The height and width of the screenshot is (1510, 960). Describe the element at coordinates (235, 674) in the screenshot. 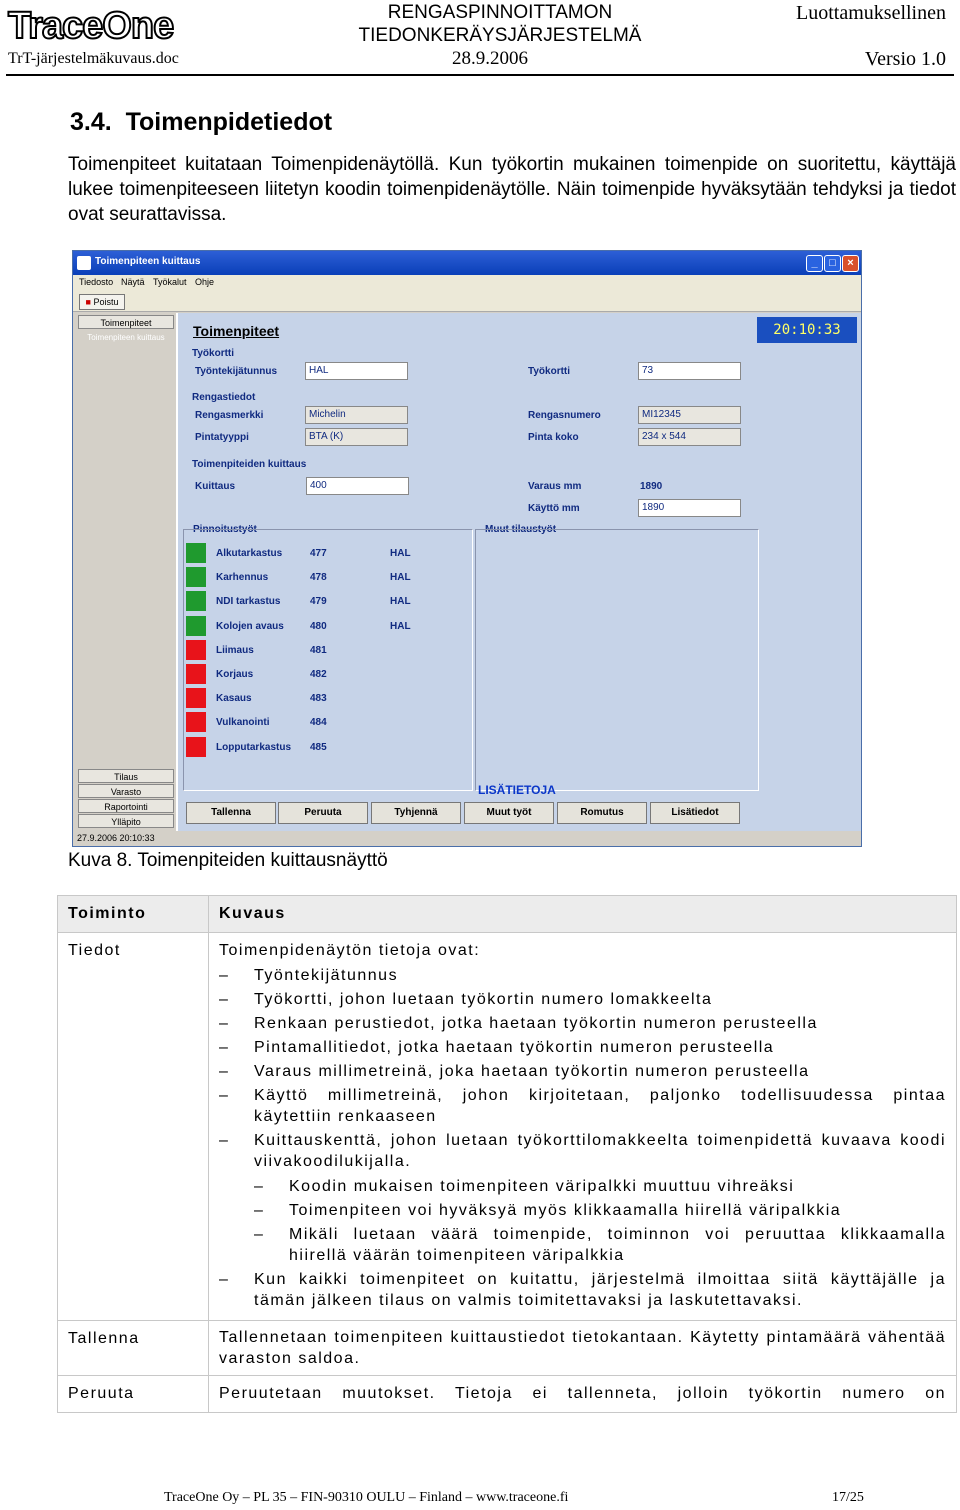

I see `operation-name: Korjaus` at that location.